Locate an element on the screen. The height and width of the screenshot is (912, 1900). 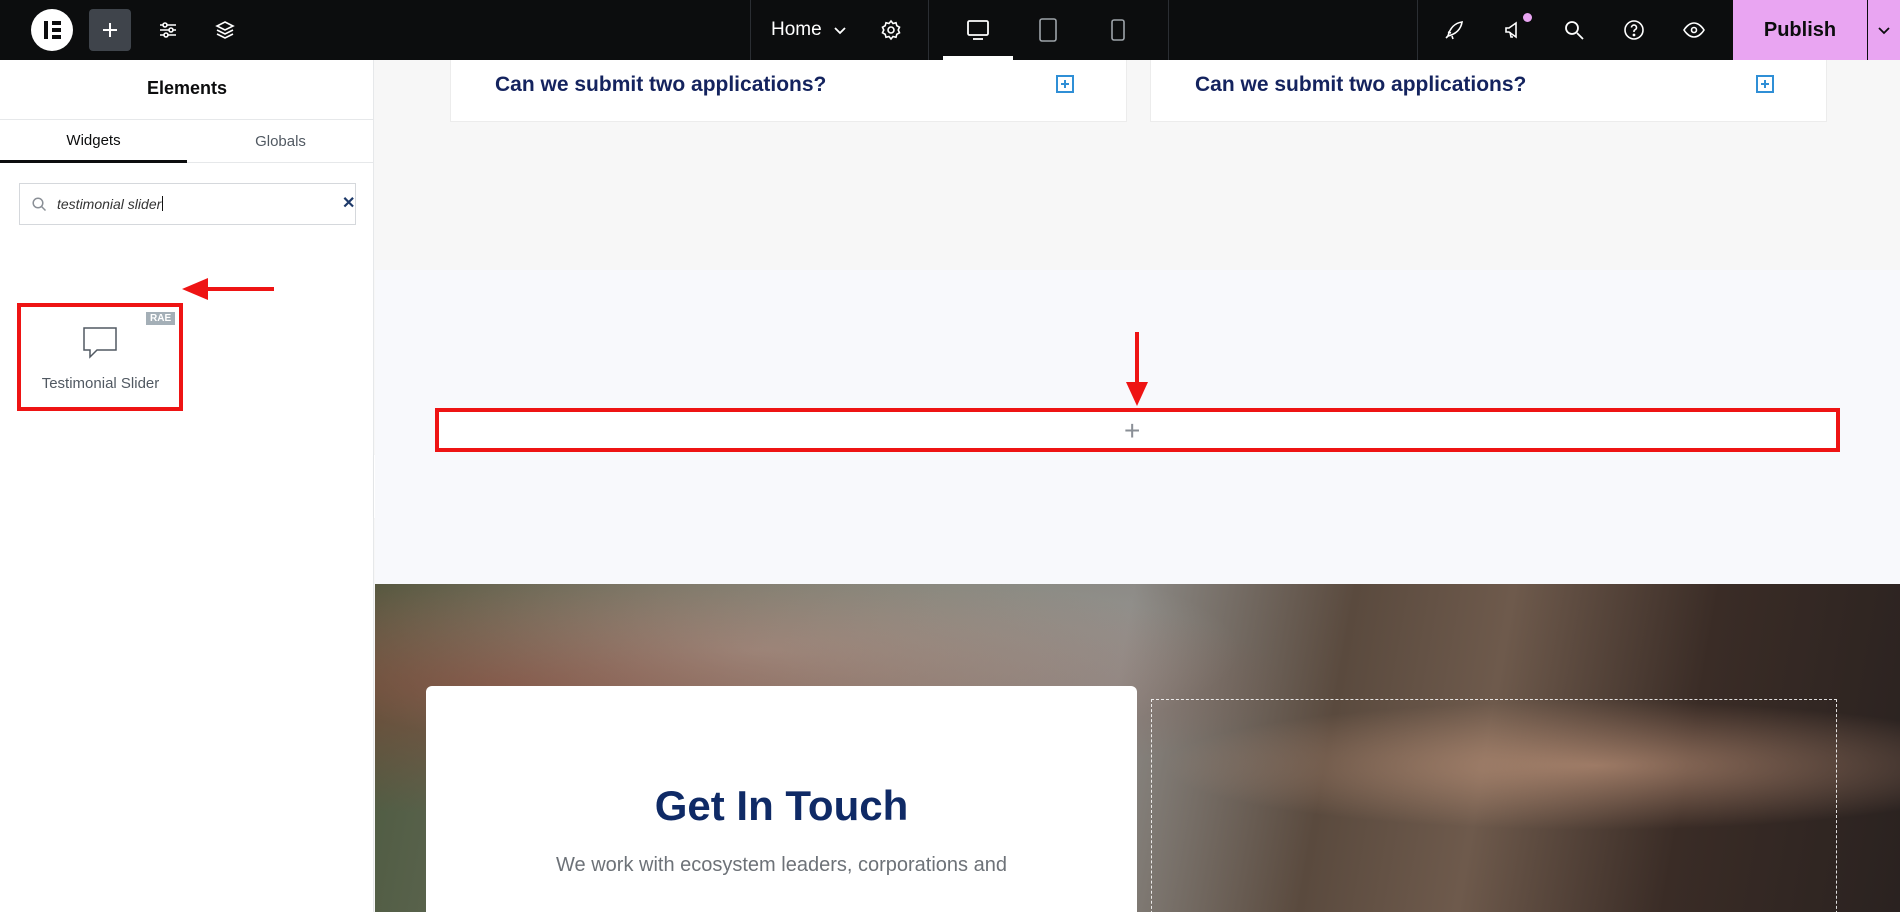
site-settings-button is located at coordinates (168, 30).